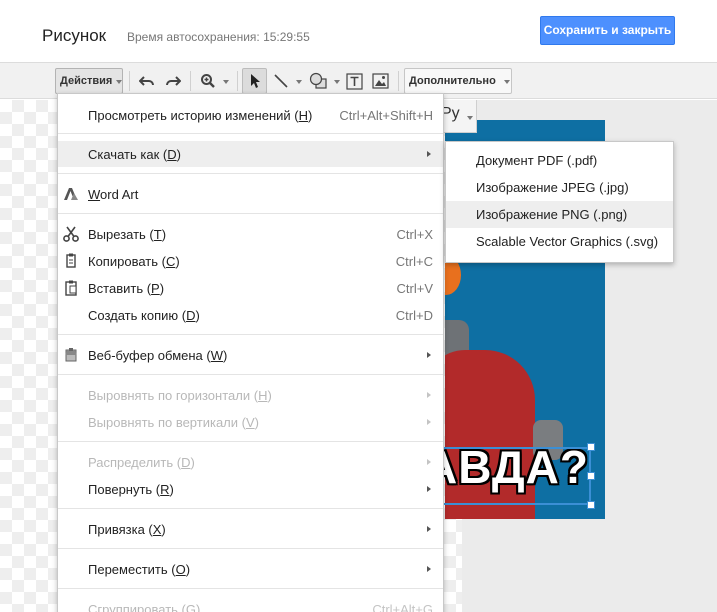  I want to click on shape-tool-button, so click(324, 81).